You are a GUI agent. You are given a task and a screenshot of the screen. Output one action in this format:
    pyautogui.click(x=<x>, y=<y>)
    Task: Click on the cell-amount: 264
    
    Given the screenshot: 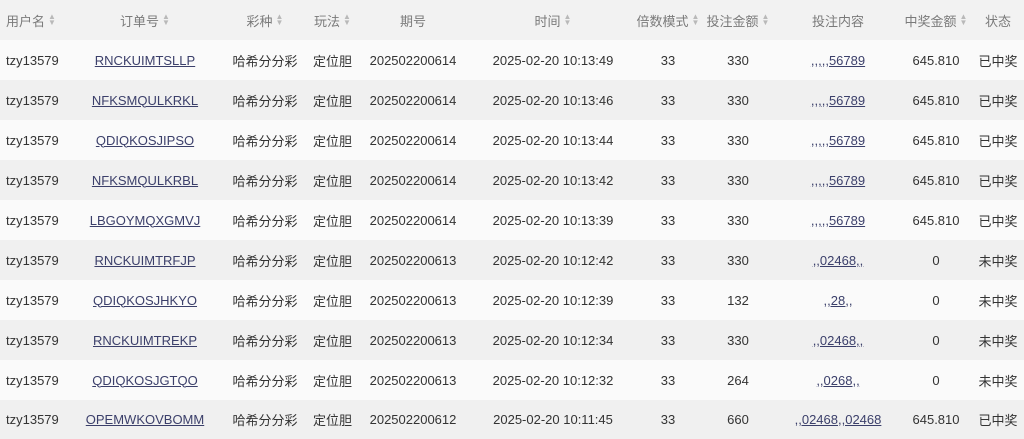 What is the action you would take?
    pyautogui.click(x=738, y=380)
    